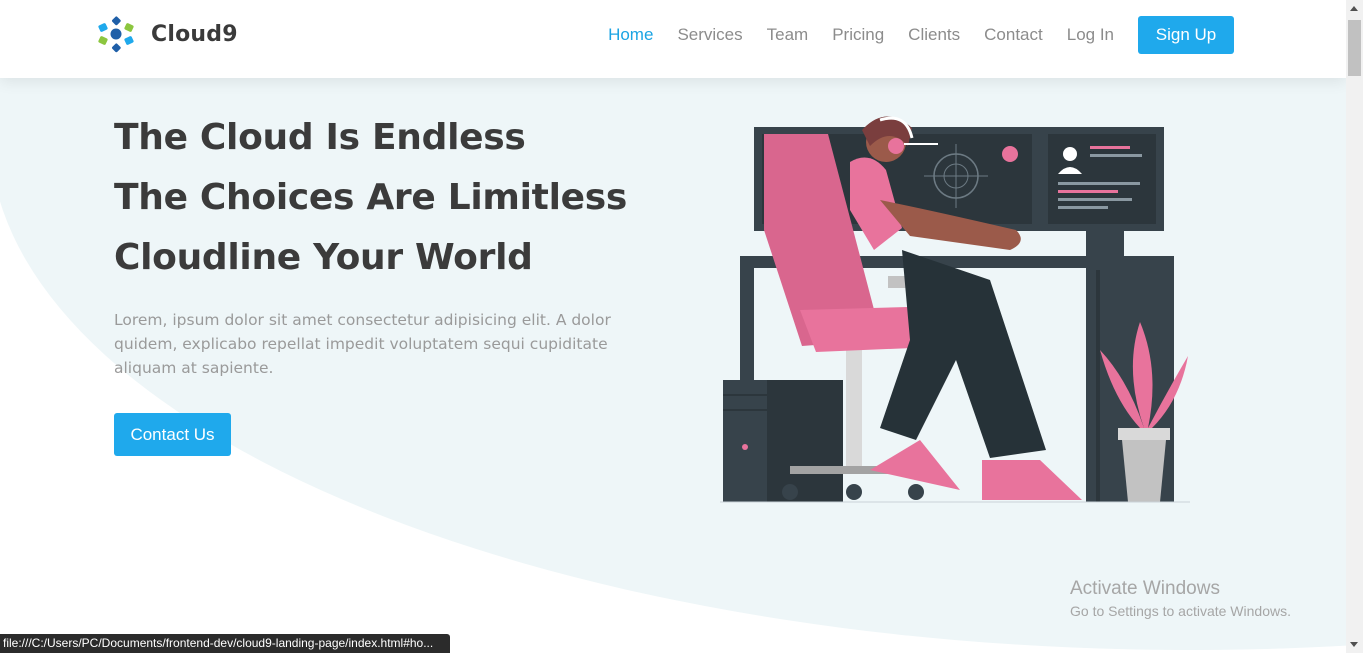 This screenshot has height=653, width=1363. What do you see at coordinates (194, 34) in the screenshot?
I see `brand-name: Cloud9` at bounding box center [194, 34].